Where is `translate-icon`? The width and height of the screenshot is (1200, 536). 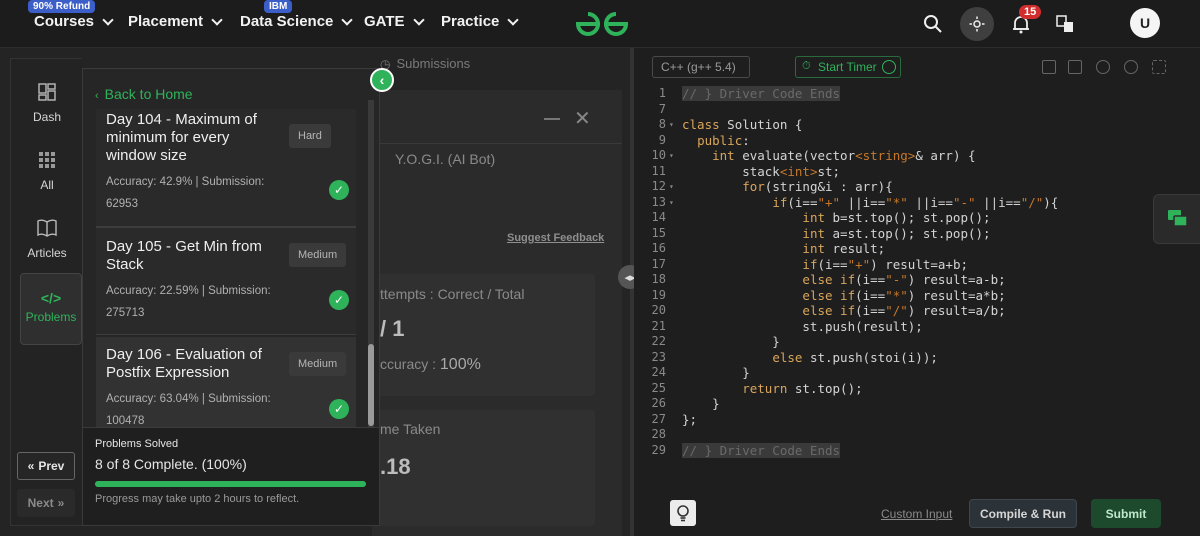
translate-icon is located at coordinates (1065, 24).